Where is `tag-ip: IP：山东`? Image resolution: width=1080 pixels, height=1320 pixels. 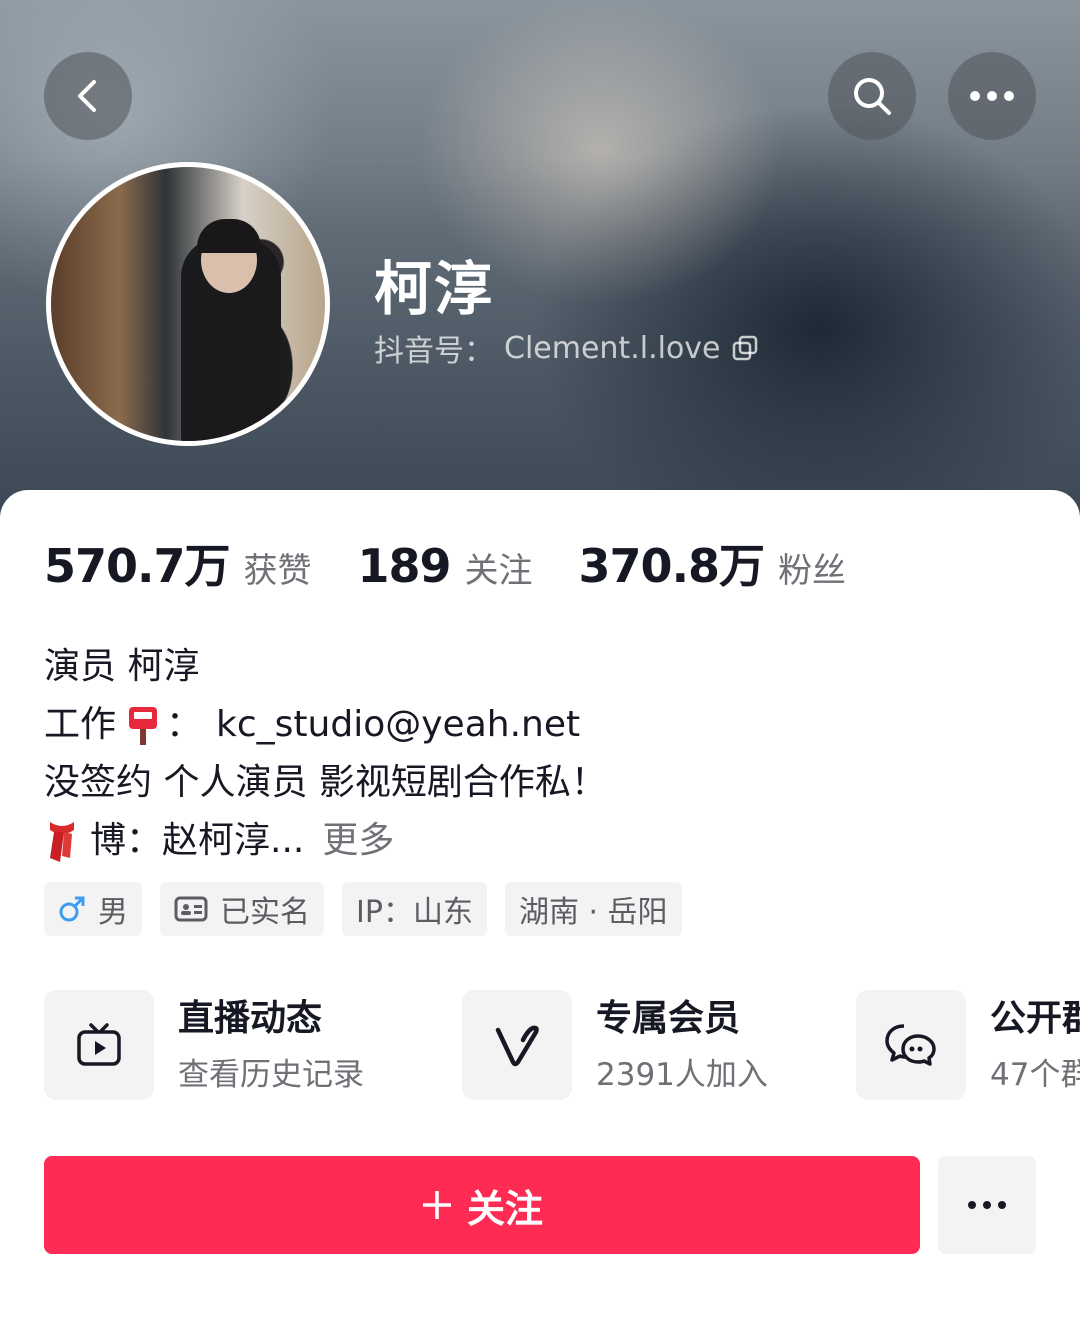
tag-ip: IP：山东 is located at coordinates (414, 909).